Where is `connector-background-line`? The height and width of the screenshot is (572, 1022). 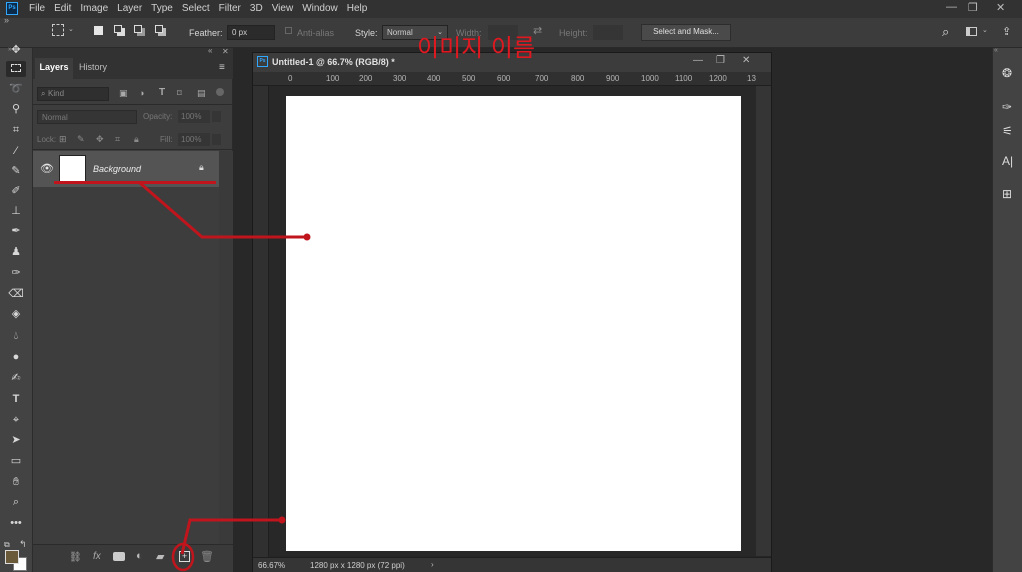 connector-background-line is located at coordinates (223, 210).